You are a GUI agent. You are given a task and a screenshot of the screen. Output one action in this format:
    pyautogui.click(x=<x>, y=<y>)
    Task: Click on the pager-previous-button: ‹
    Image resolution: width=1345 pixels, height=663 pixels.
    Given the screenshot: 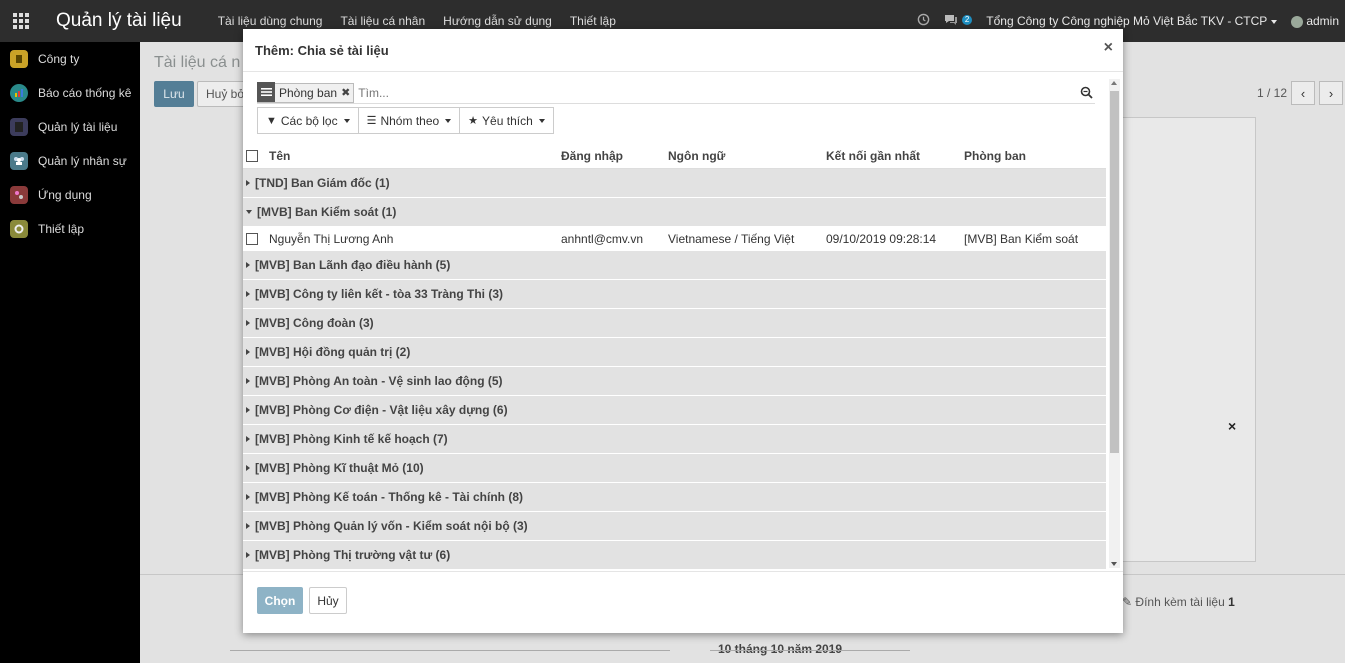 What is the action you would take?
    pyautogui.click(x=1303, y=93)
    